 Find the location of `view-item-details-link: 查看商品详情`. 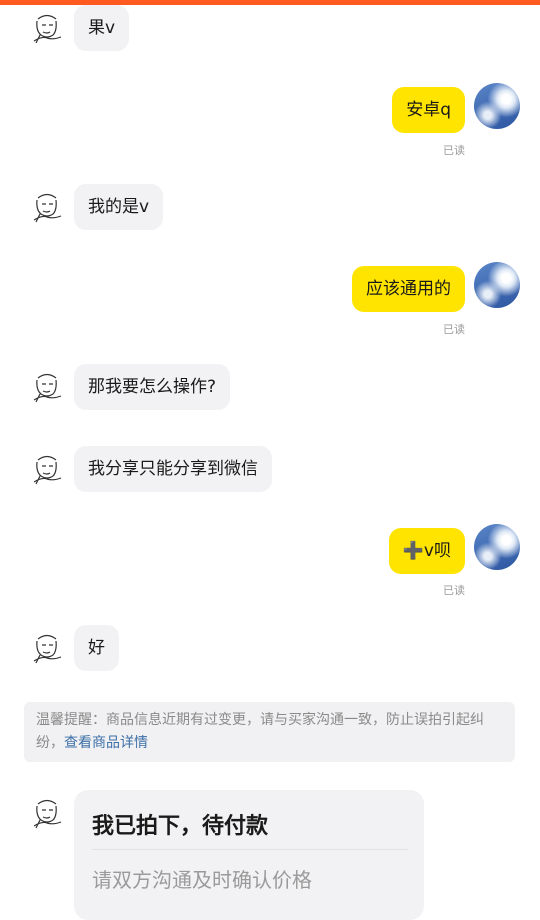

view-item-details-link: 查看商品详情 is located at coordinates (106, 743).